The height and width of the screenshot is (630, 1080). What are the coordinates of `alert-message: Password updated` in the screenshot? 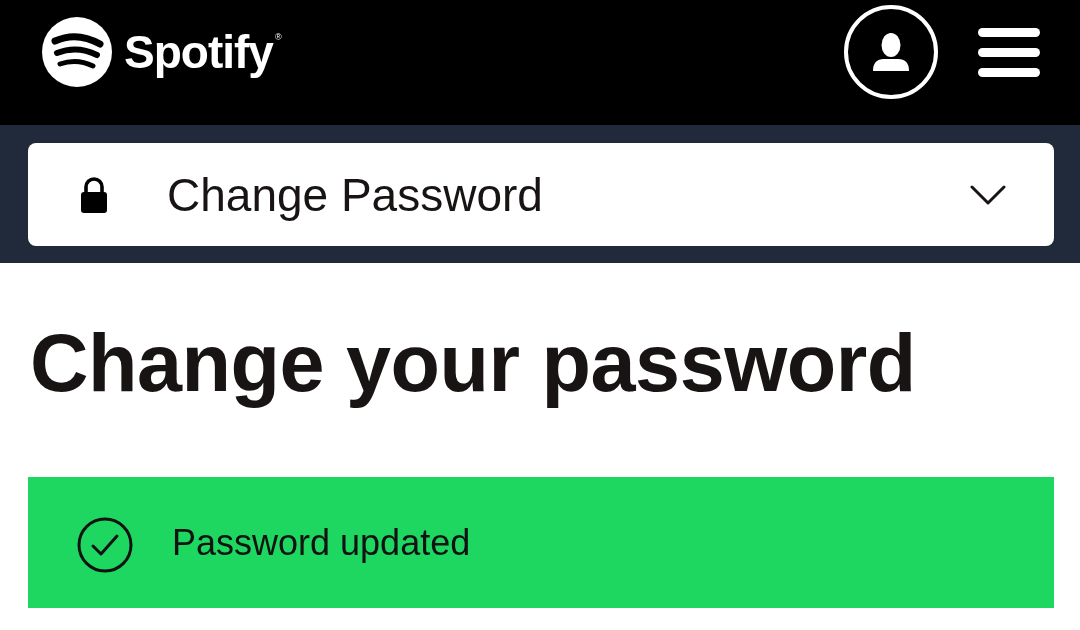 It's located at (321, 542).